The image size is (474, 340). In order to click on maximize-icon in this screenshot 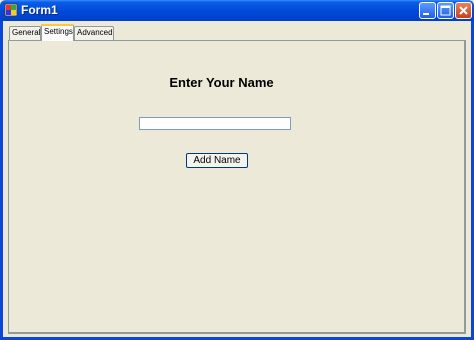, I will do `click(445, 10)`.